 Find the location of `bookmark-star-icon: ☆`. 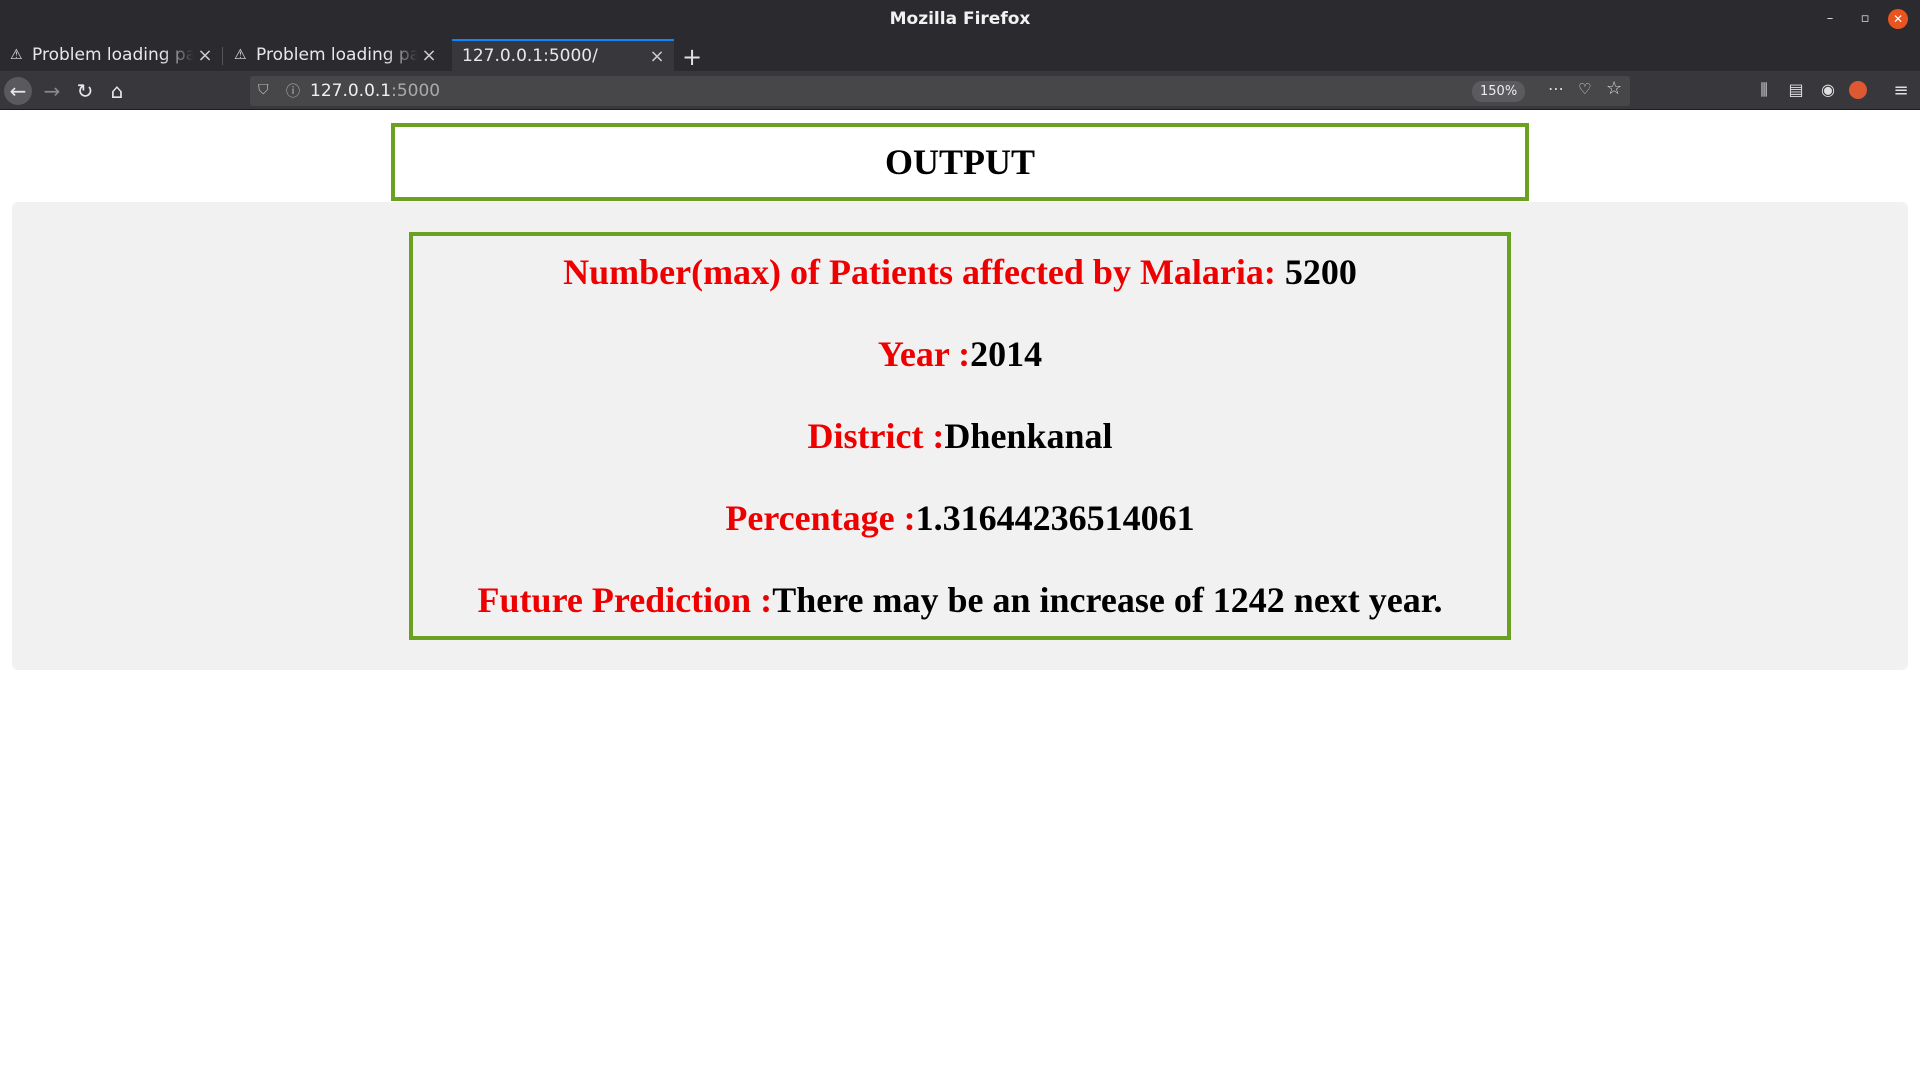

bookmark-star-icon: ☆ is located at coordinates (1614, 88).